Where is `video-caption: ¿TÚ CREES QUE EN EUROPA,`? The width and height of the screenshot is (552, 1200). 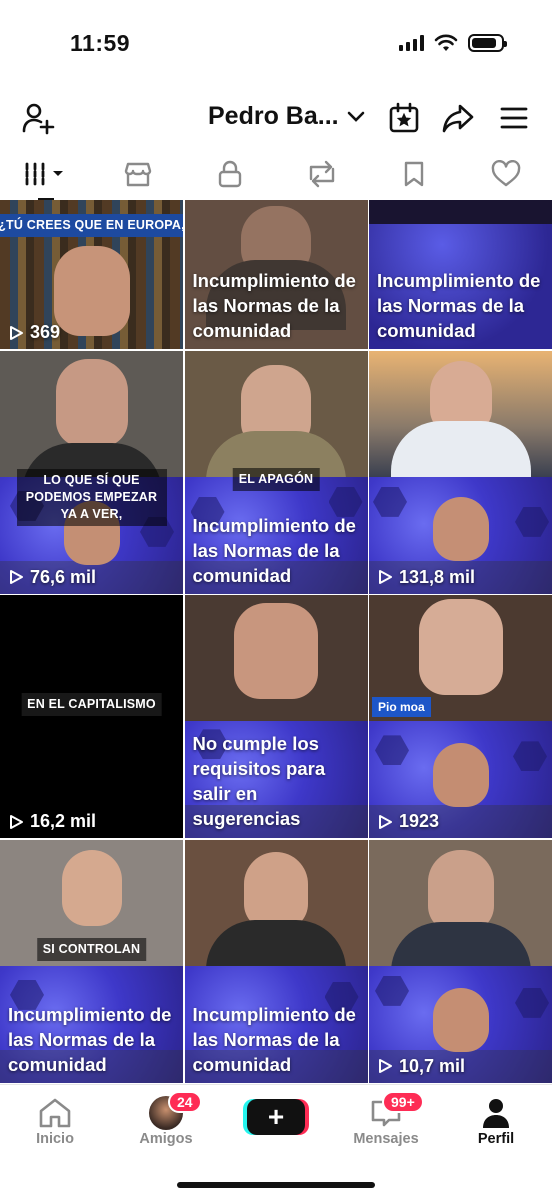 video-caption: ¿TÚ CREES QUE EN EUROPA, is located at coordinates (91, 225).